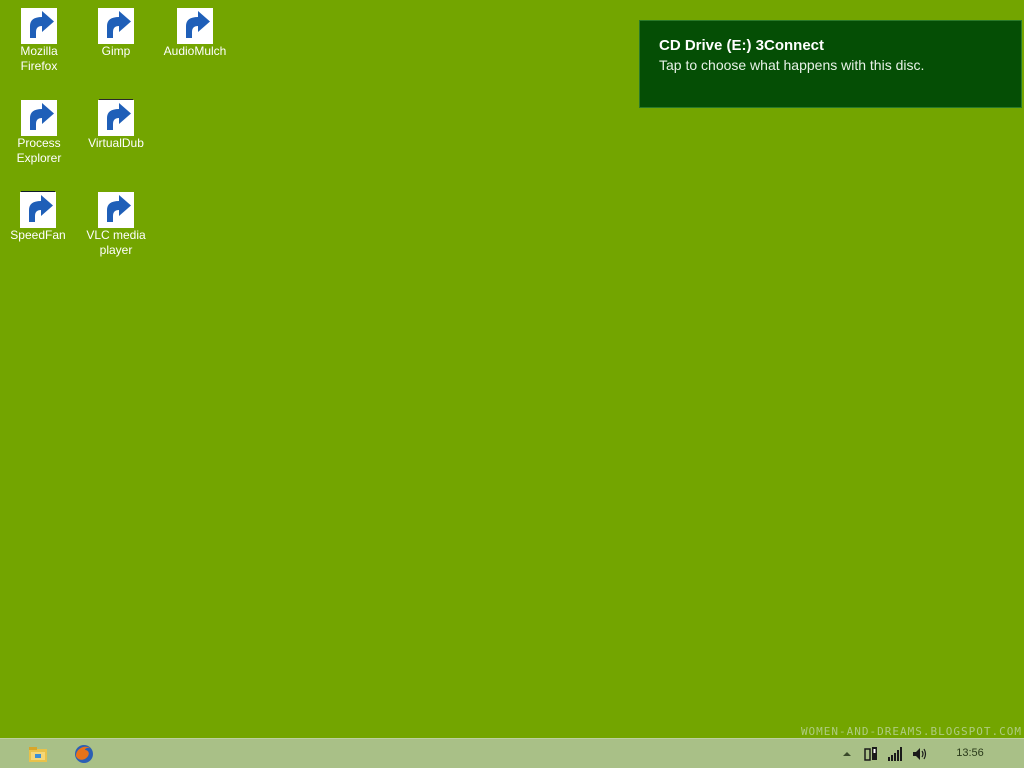 This screenshot has width=1024, height=768. Describe the element at coordinates (116, 209) in the screenshot. I see `vlc-icon` at that location.